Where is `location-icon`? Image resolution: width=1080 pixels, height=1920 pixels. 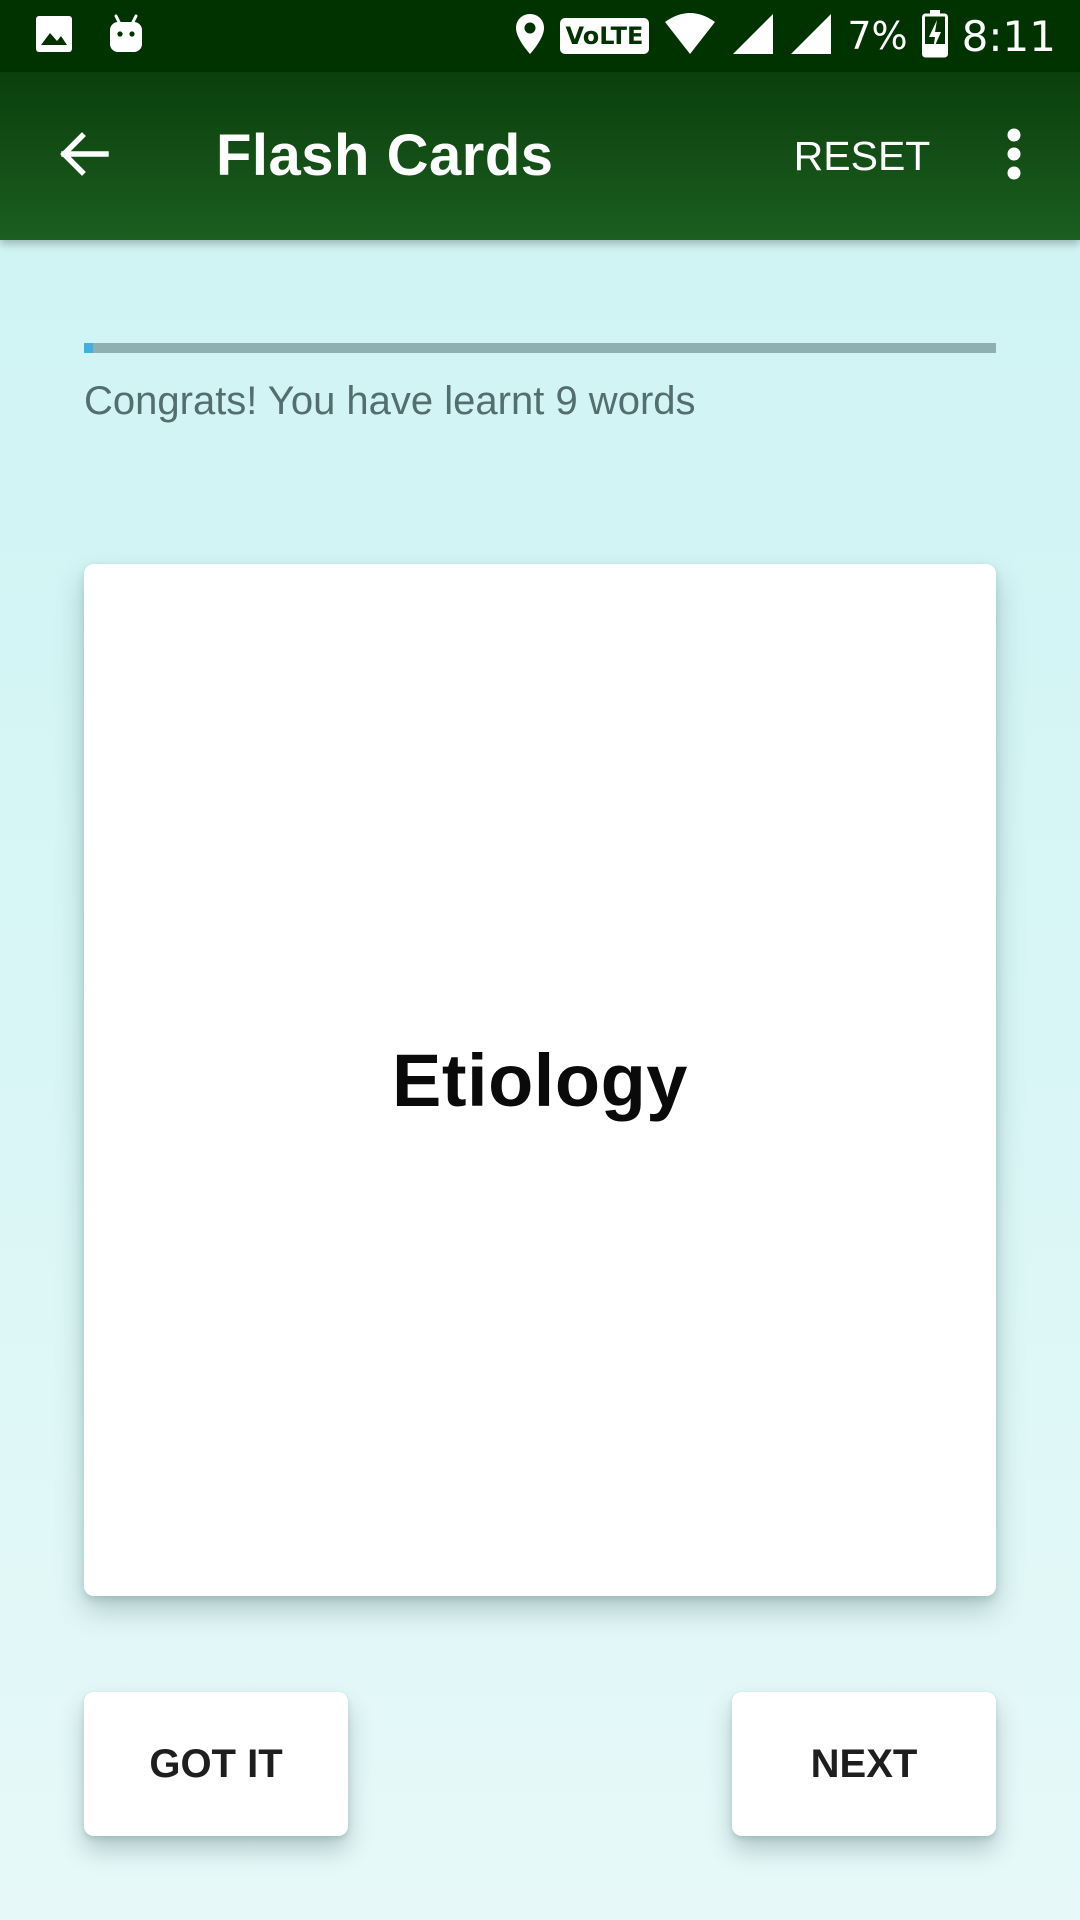
location-icon is located at coordinates (530, 36).